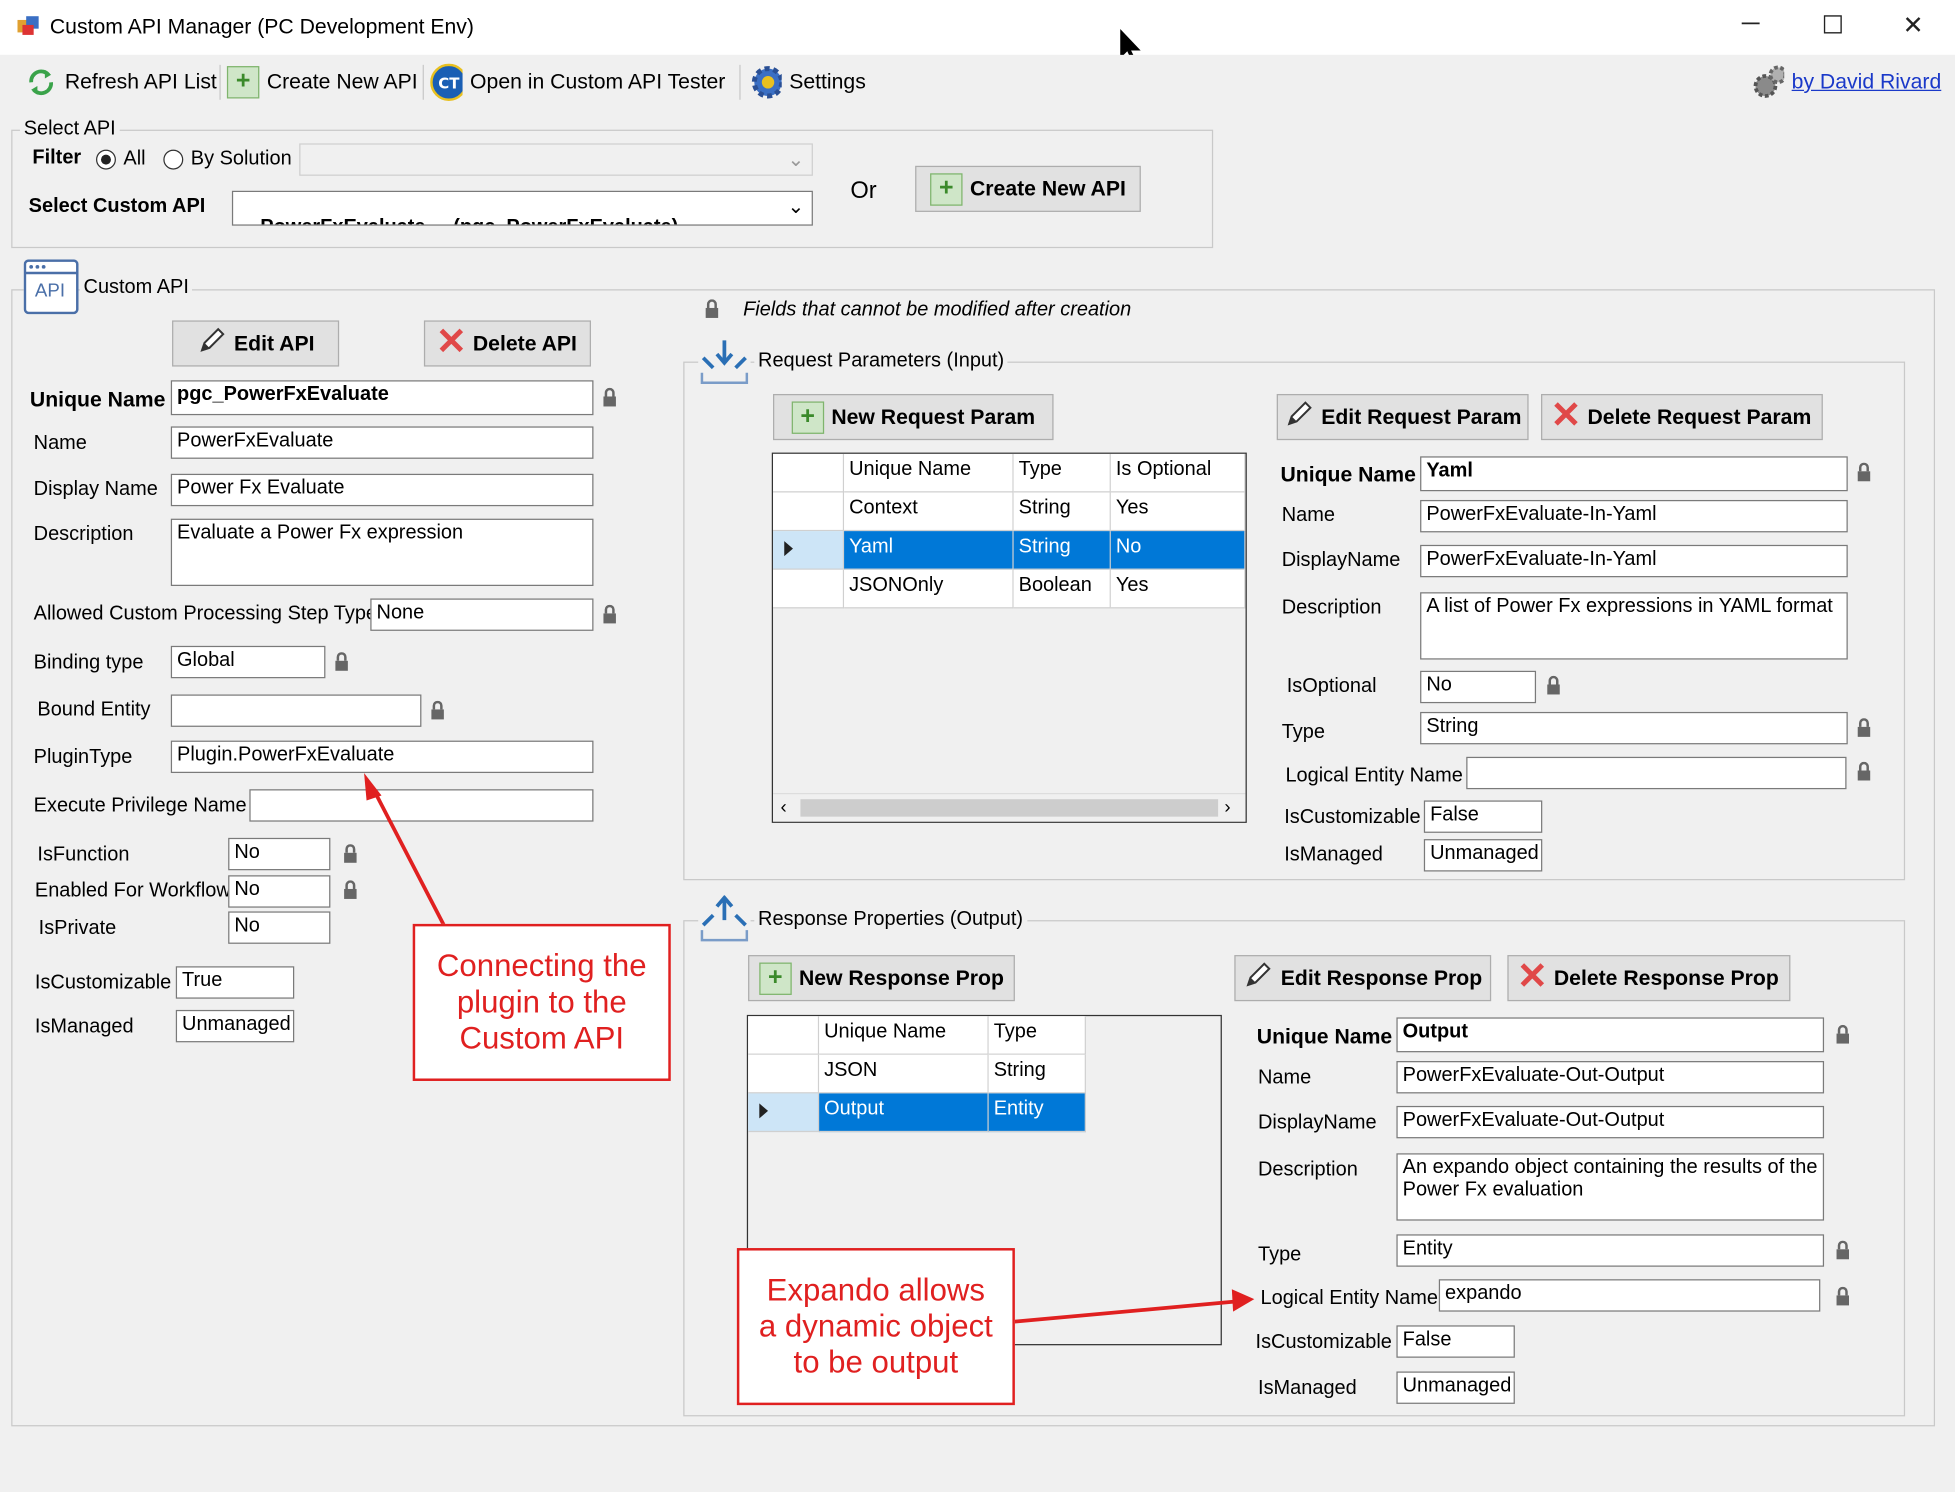  Describe the element at coordinates (541, 1002) in the screenshot. I see `plugin-callout: Connecting the plugin to the Custom API` at that location.